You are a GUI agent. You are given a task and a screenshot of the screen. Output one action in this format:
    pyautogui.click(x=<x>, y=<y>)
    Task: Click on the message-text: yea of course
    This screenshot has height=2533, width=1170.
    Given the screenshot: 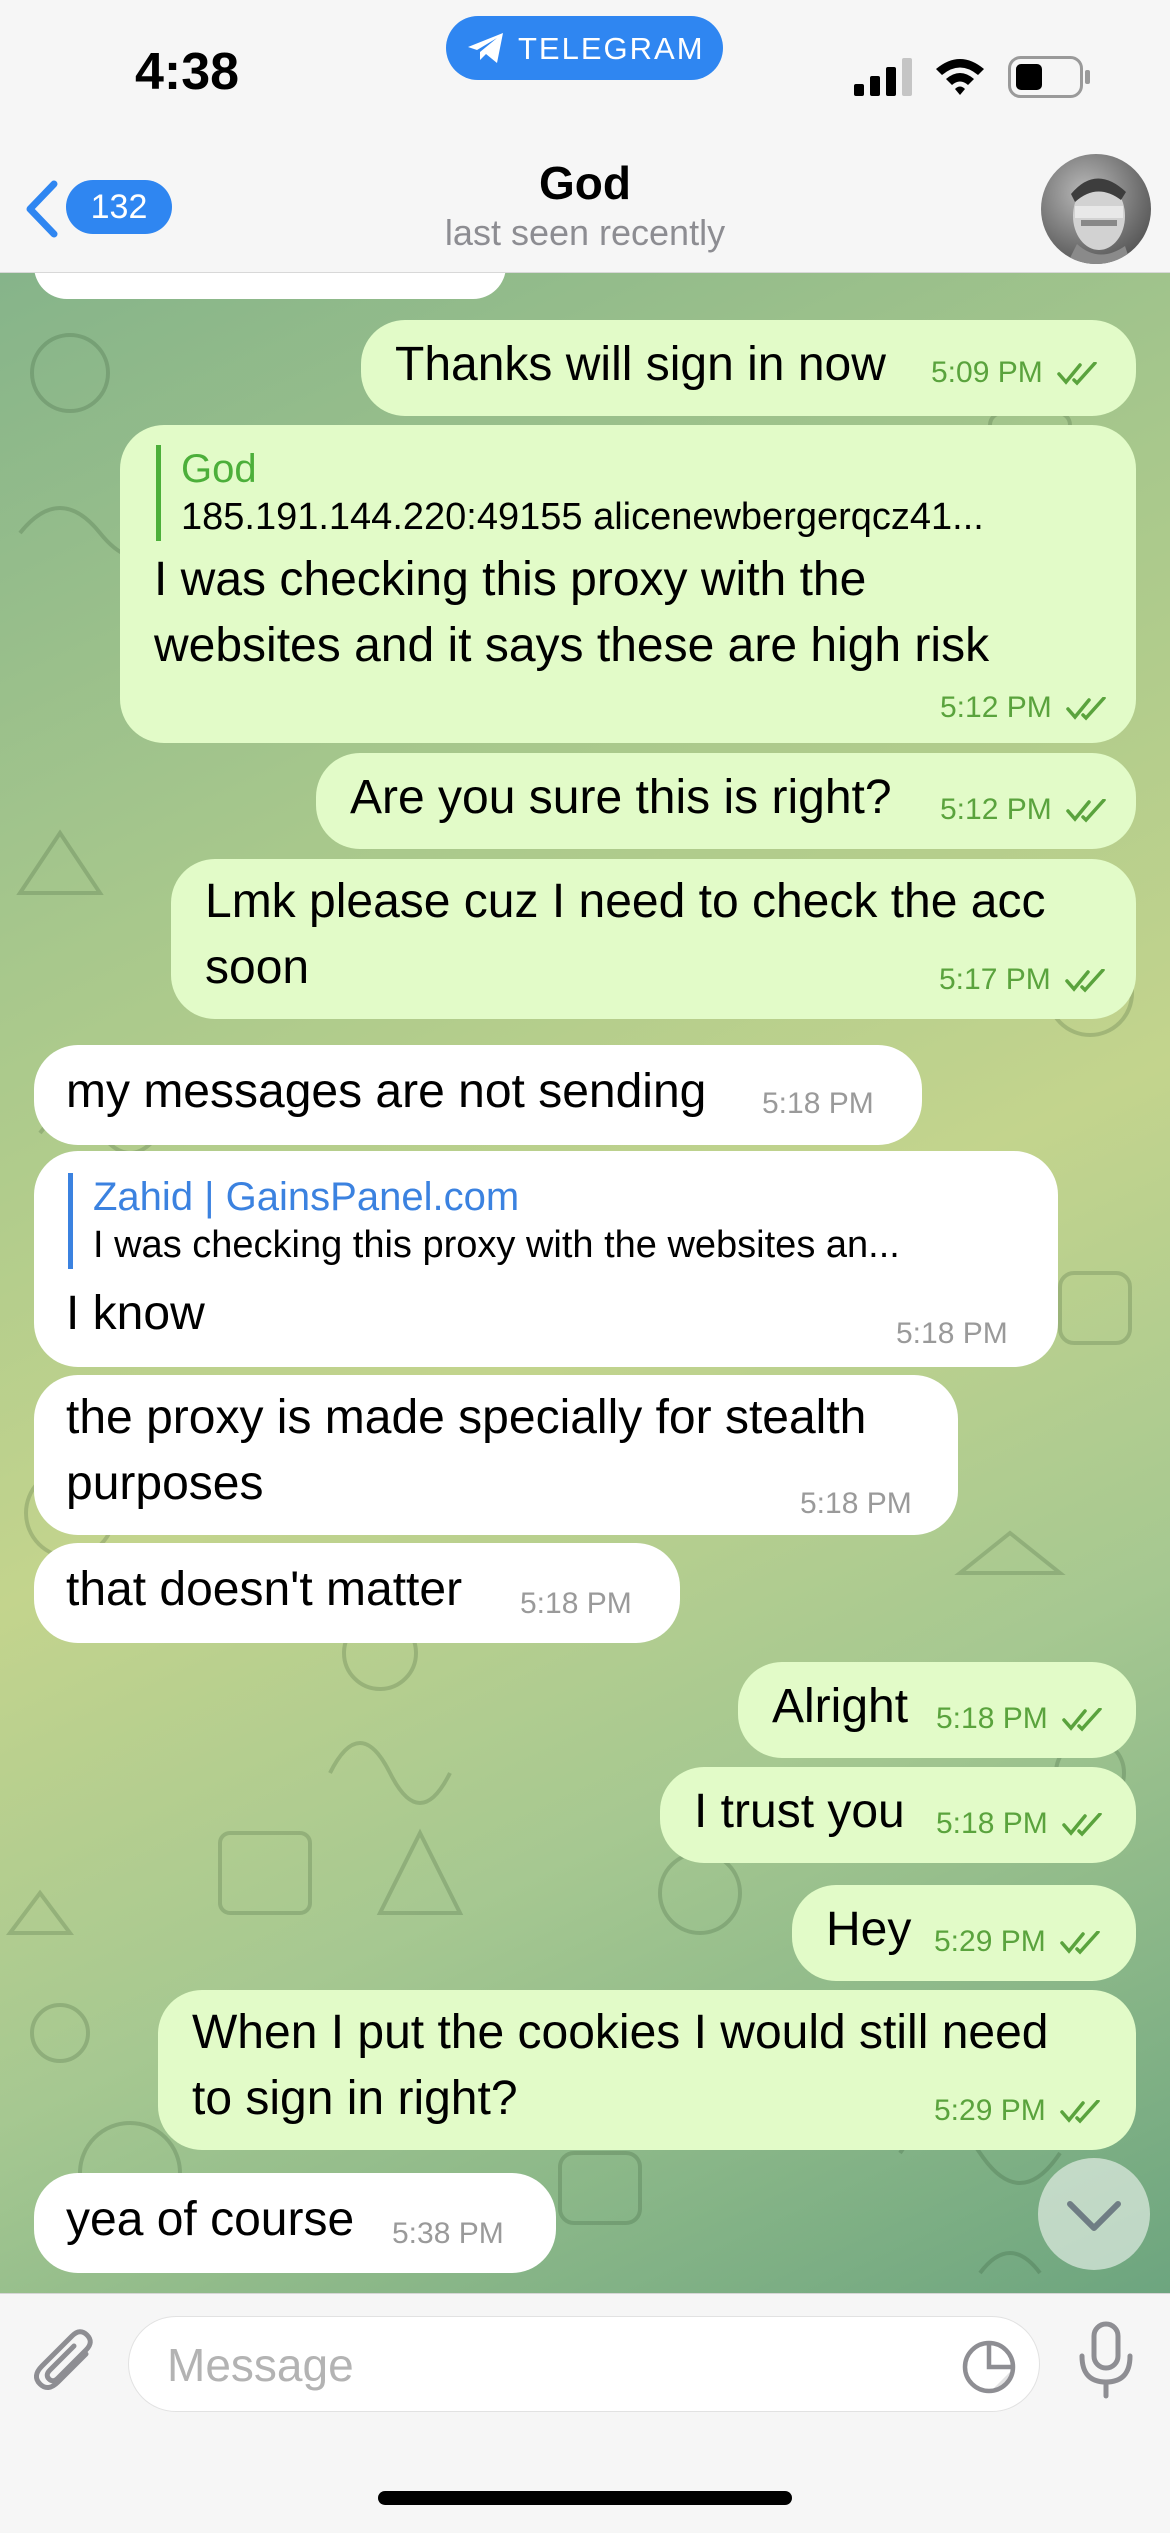 What is the action you would take?
    pyautogui.click(x=210, y=2219)
    